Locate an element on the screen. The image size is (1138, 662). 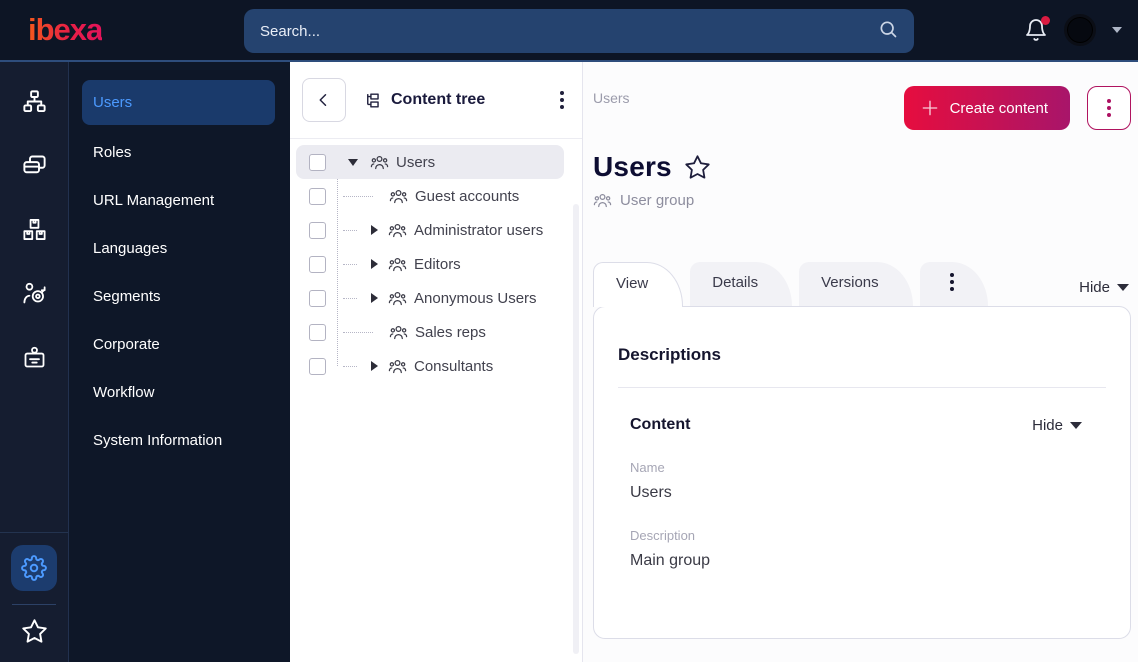
create-content-button: Create content is located at coordinates (986, 108).